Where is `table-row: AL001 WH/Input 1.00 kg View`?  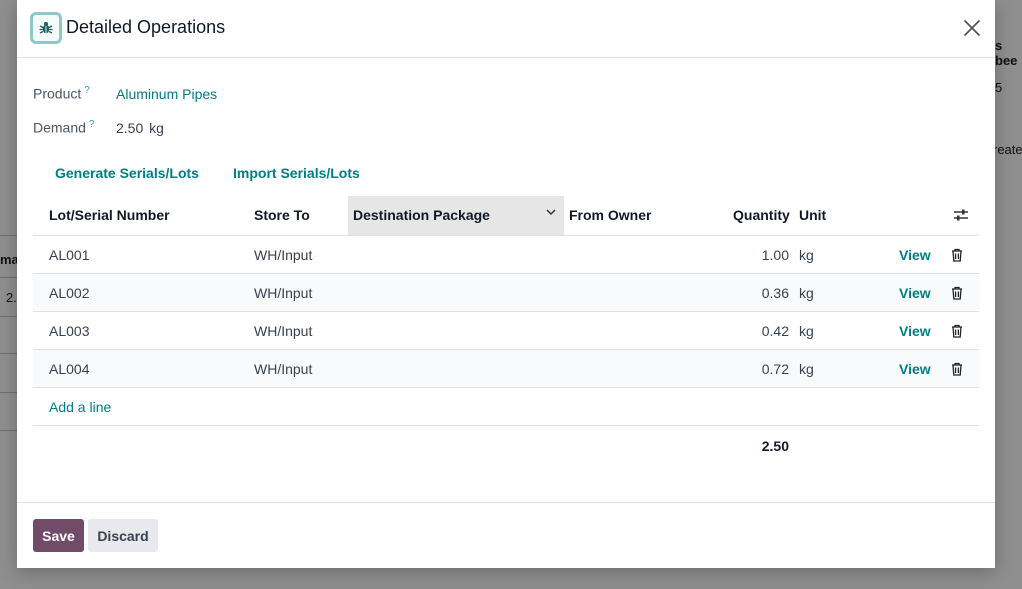
table-row: AL001 WH/Input 1.00 kg View is located at coordinates (506, 255).